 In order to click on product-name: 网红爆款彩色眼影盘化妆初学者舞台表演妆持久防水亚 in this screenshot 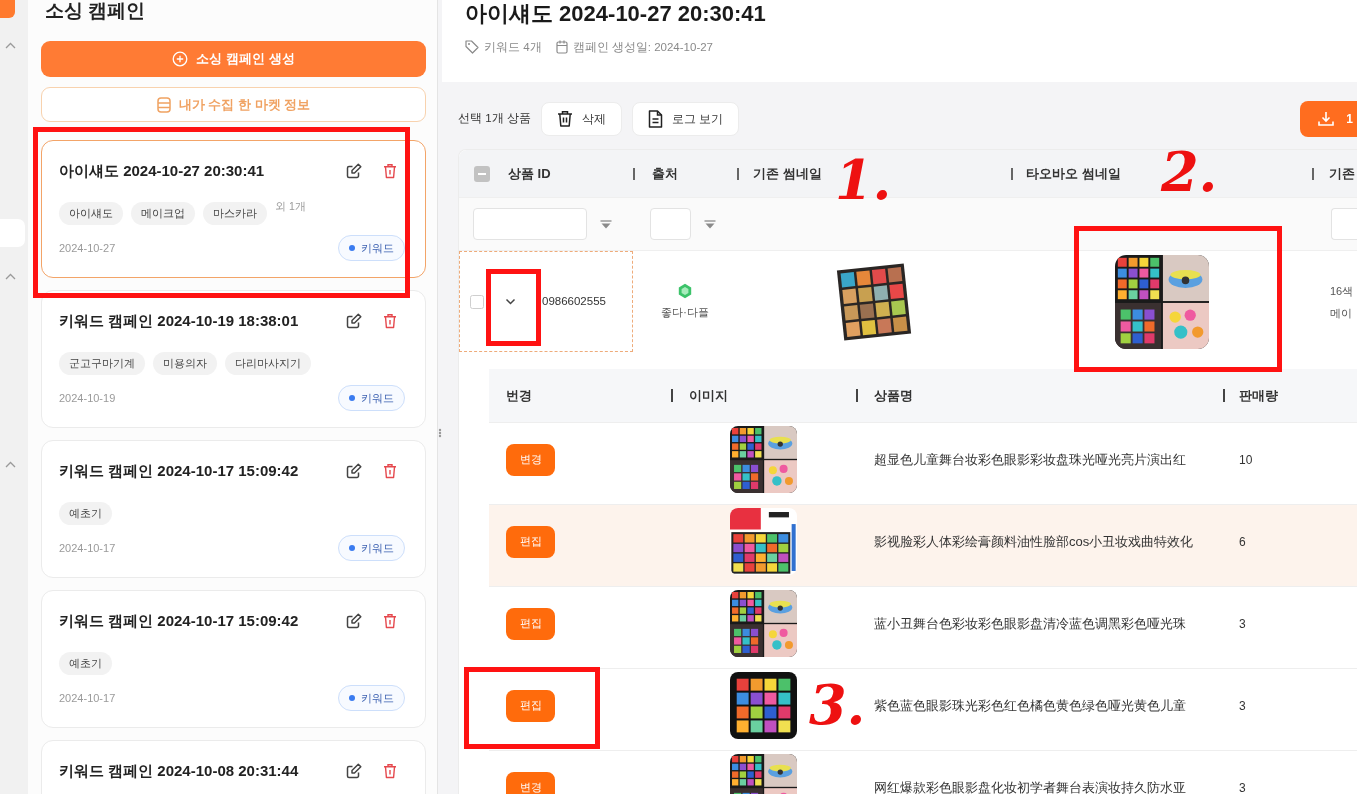, I will do `click(1030, 786)`.